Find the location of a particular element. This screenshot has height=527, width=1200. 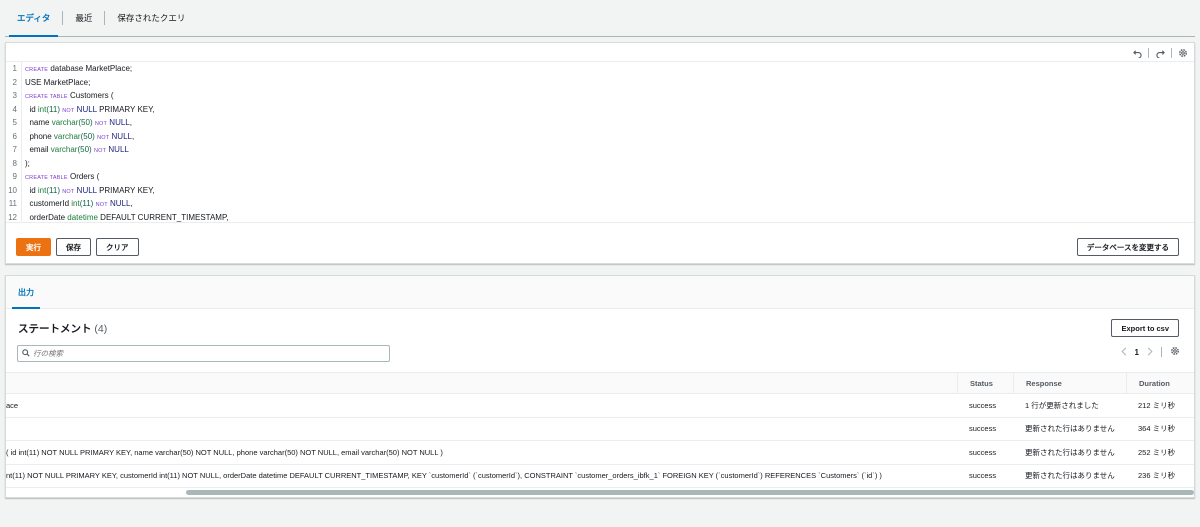

row-search is located at coordinates (203, 353).